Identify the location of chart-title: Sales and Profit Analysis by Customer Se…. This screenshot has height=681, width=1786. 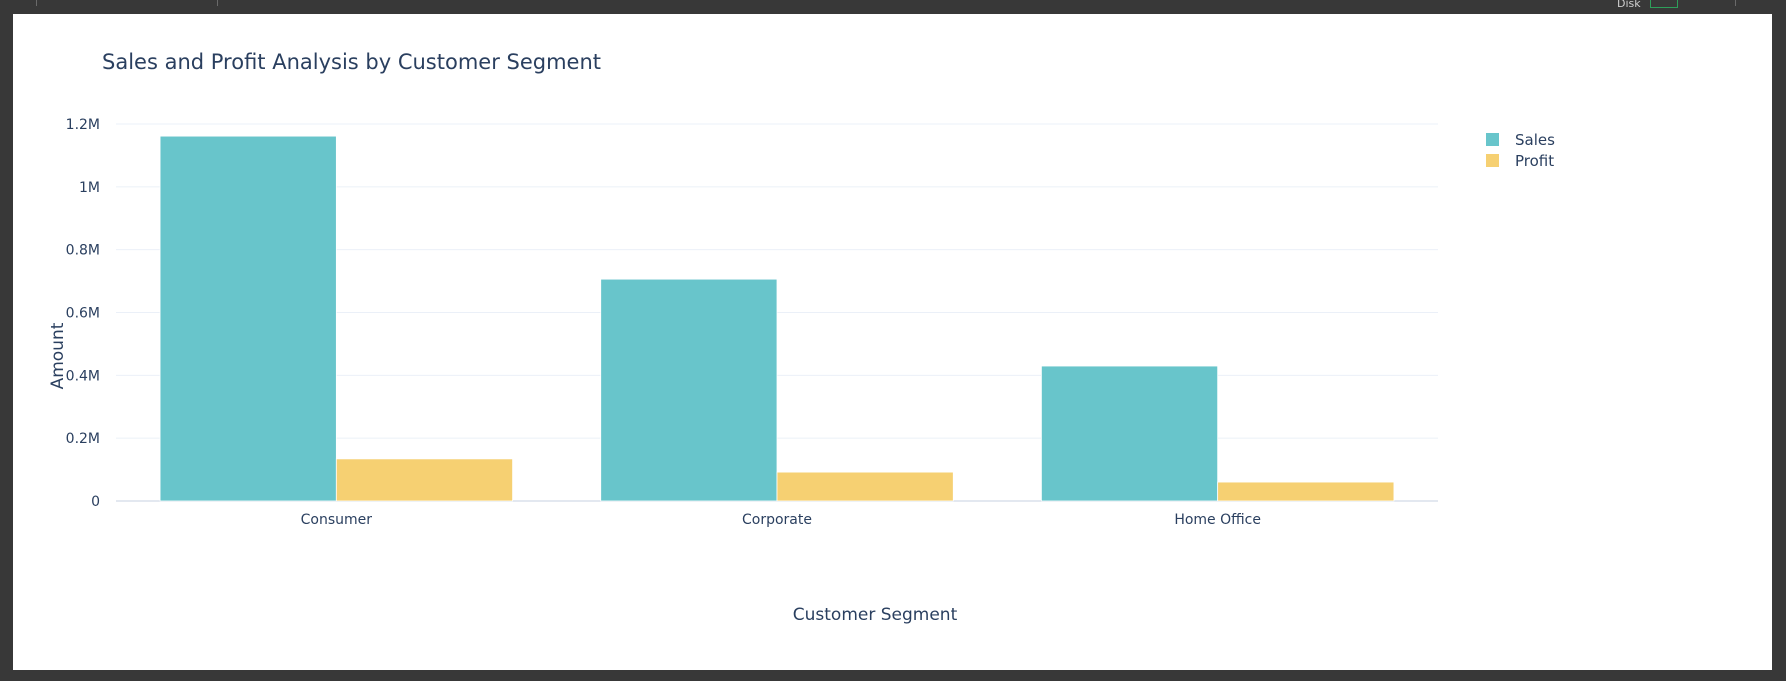
(351, 62).